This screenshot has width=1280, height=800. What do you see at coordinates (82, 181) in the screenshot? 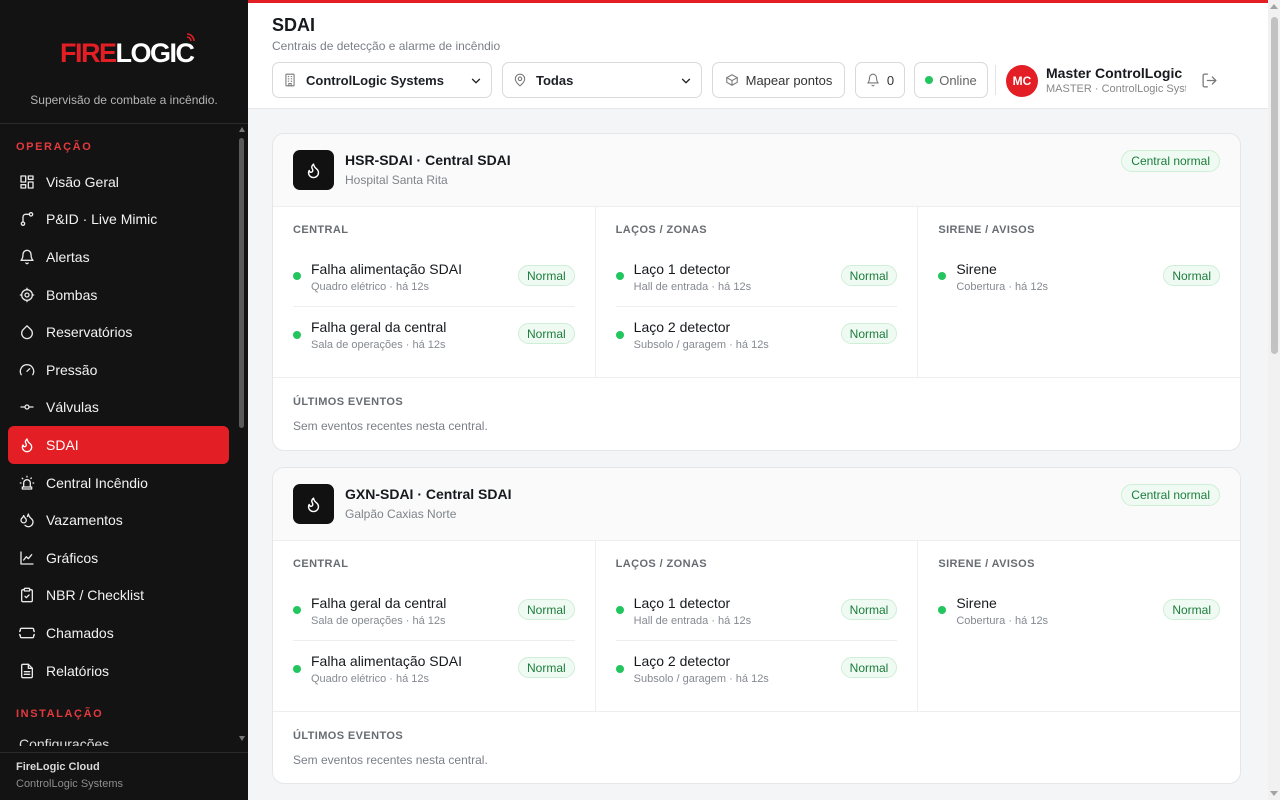
I see `sidebar-item-label: Visão Geral` at bounding box center [82, 181].